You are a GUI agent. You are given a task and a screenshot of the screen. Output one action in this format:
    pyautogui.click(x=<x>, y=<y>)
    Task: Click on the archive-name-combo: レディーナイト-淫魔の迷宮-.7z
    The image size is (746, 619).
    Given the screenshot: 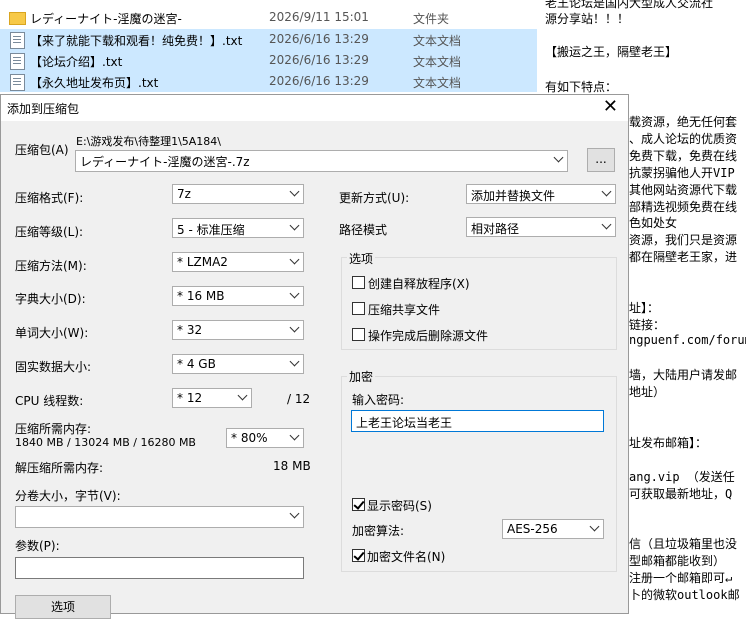 What is the action you would take?
    pyautogui.click(x=321, y=161)
    